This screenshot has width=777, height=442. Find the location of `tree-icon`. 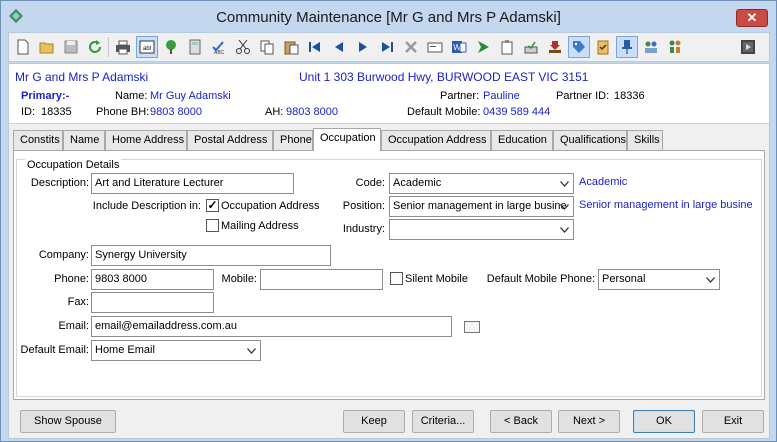

tree-icon is located at coordinates (171, 47).